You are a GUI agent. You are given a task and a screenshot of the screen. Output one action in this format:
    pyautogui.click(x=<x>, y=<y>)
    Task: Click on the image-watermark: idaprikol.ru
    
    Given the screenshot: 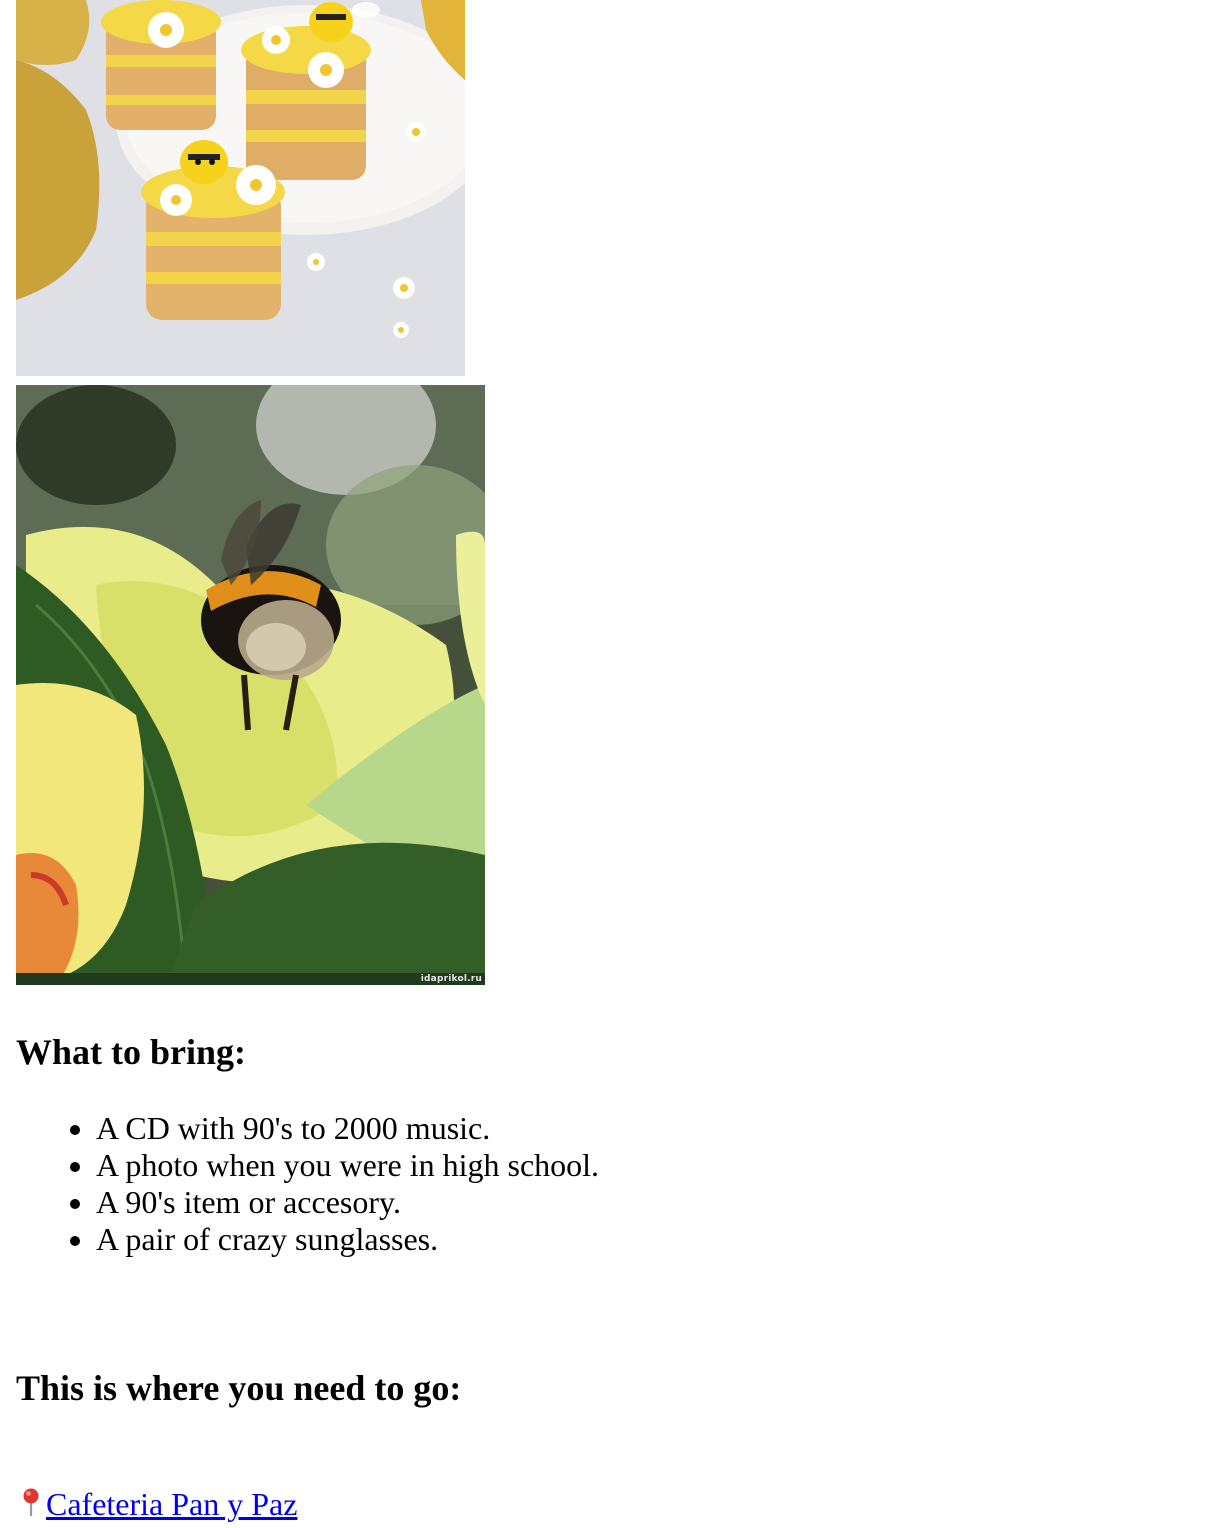 What is the action you would take?
    pyautogui.click(x=451, y=979)
    